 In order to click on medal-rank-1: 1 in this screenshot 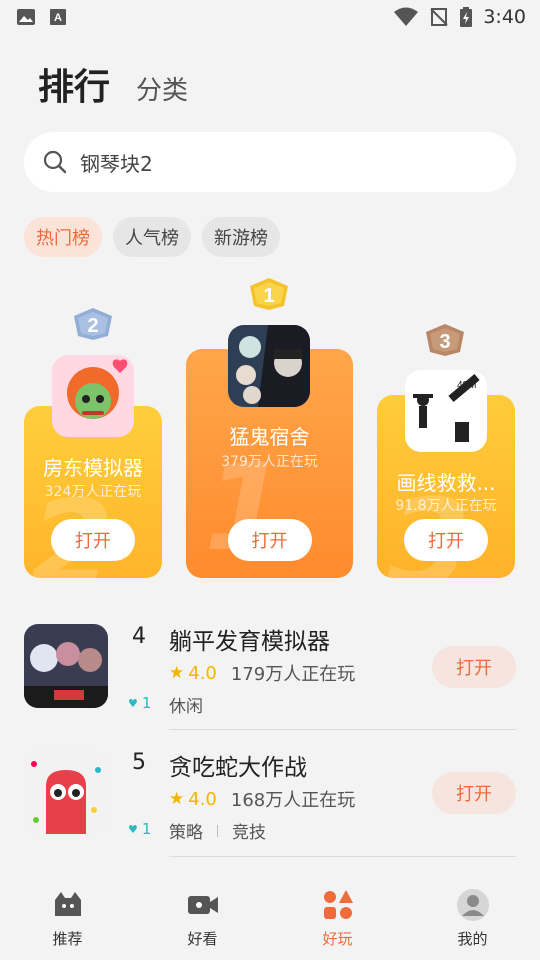, I will do `click(268, 296)`.